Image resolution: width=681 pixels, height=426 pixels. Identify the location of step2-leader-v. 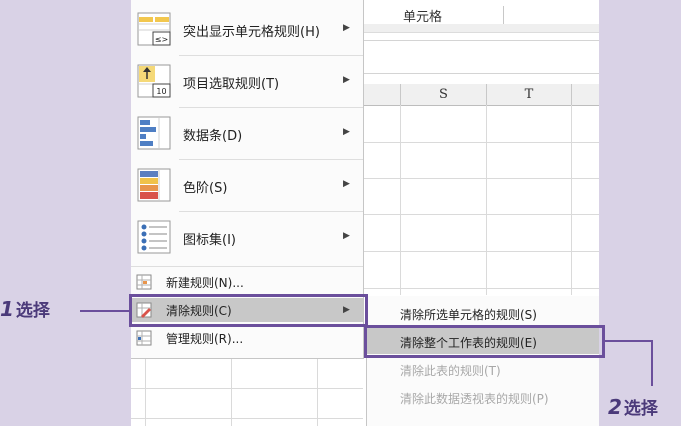
(652, 363).